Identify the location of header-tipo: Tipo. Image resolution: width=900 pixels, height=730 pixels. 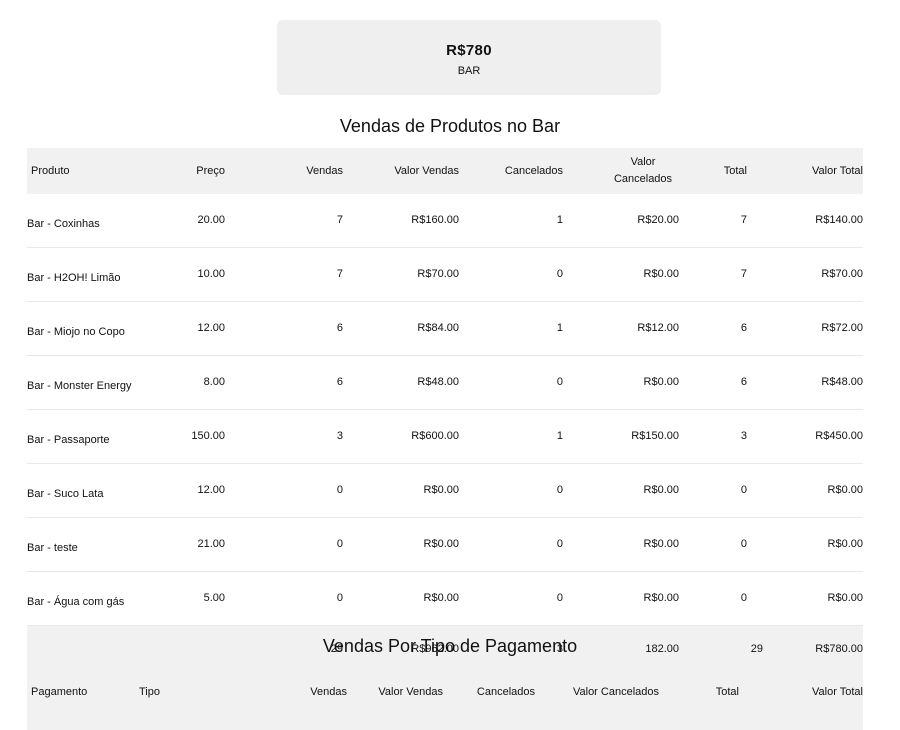
(207, 699).